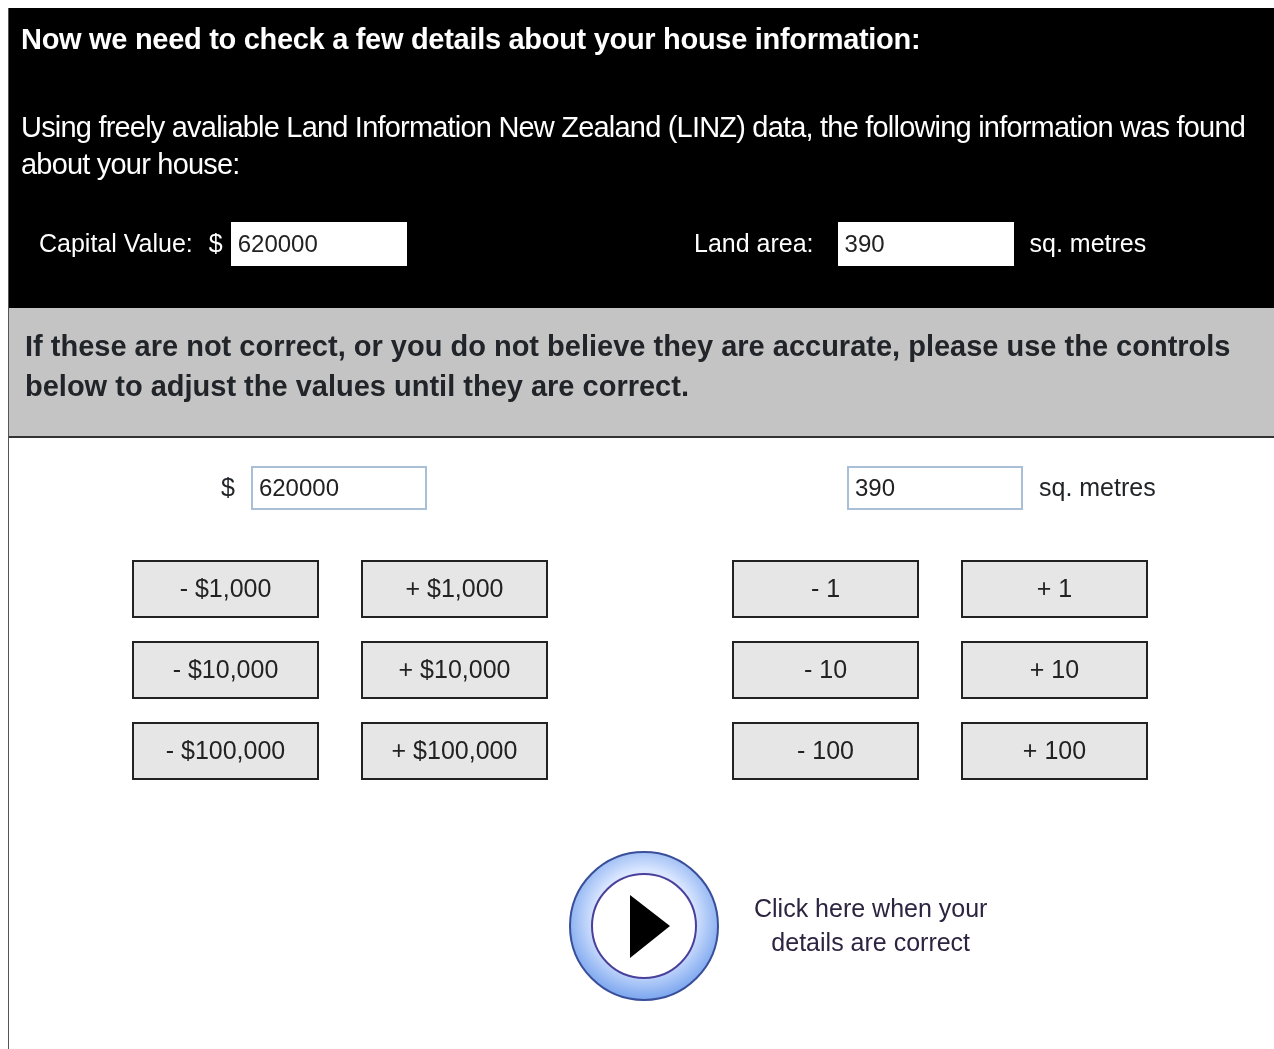  Describe the element at coordinates (471, 39) in the screenshot. I see `page-heading: Now we need to check a few details about your house information:` at that location.